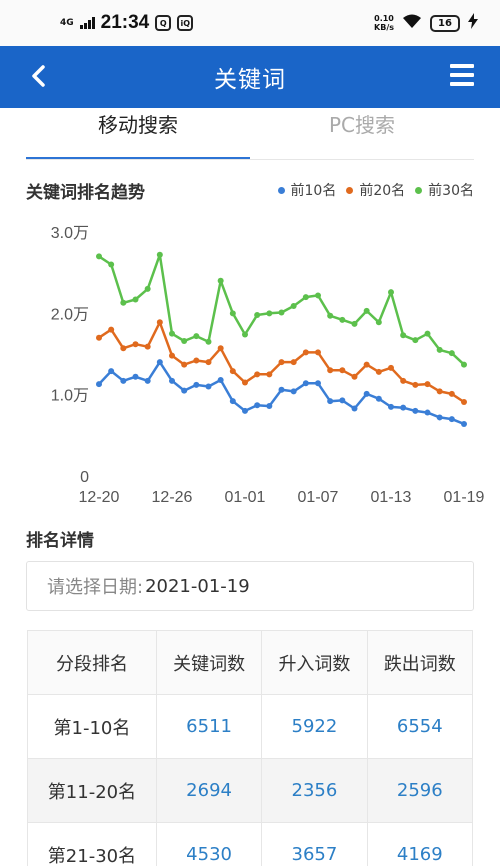 Image resolution: width=500 pixels, height=866 pixels. What do you see at coordinates (95, 587) in the screenshot?
I see `date-label: 请选择日期:` at bounding box center [95, 587].